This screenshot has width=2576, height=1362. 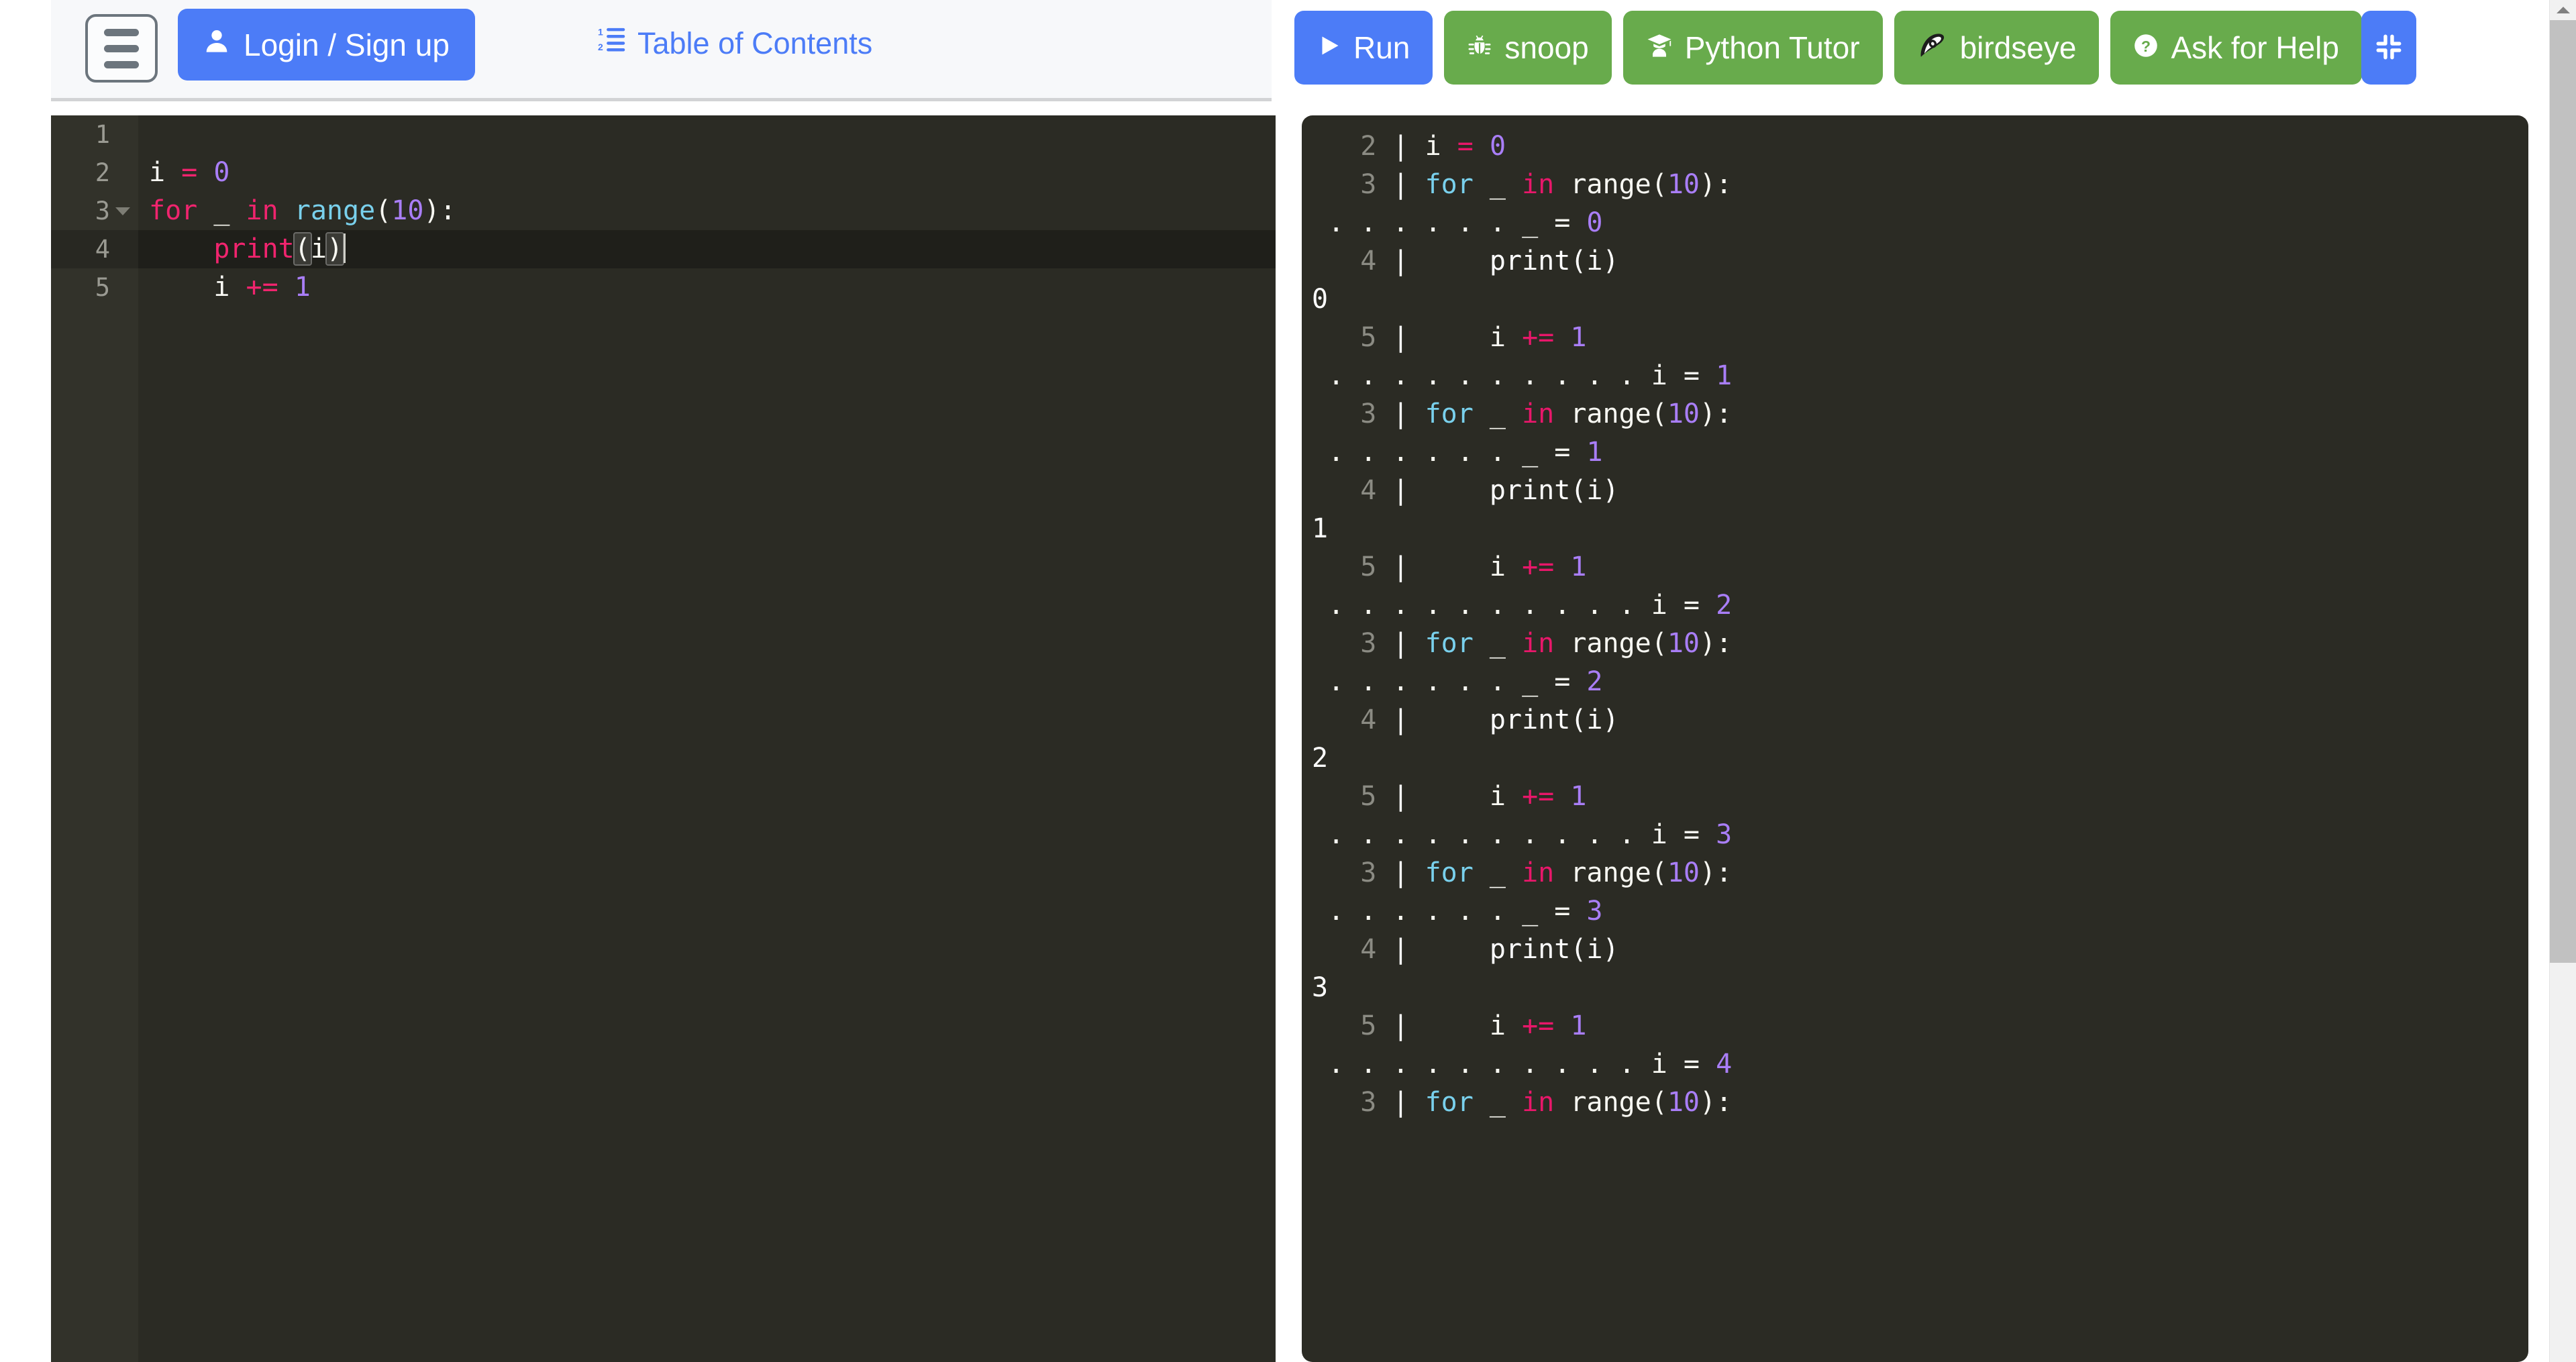 What do you see at coordinates (335, 249) in the screenshot?
I see `code-token: )` at bounding box center [335, 249].